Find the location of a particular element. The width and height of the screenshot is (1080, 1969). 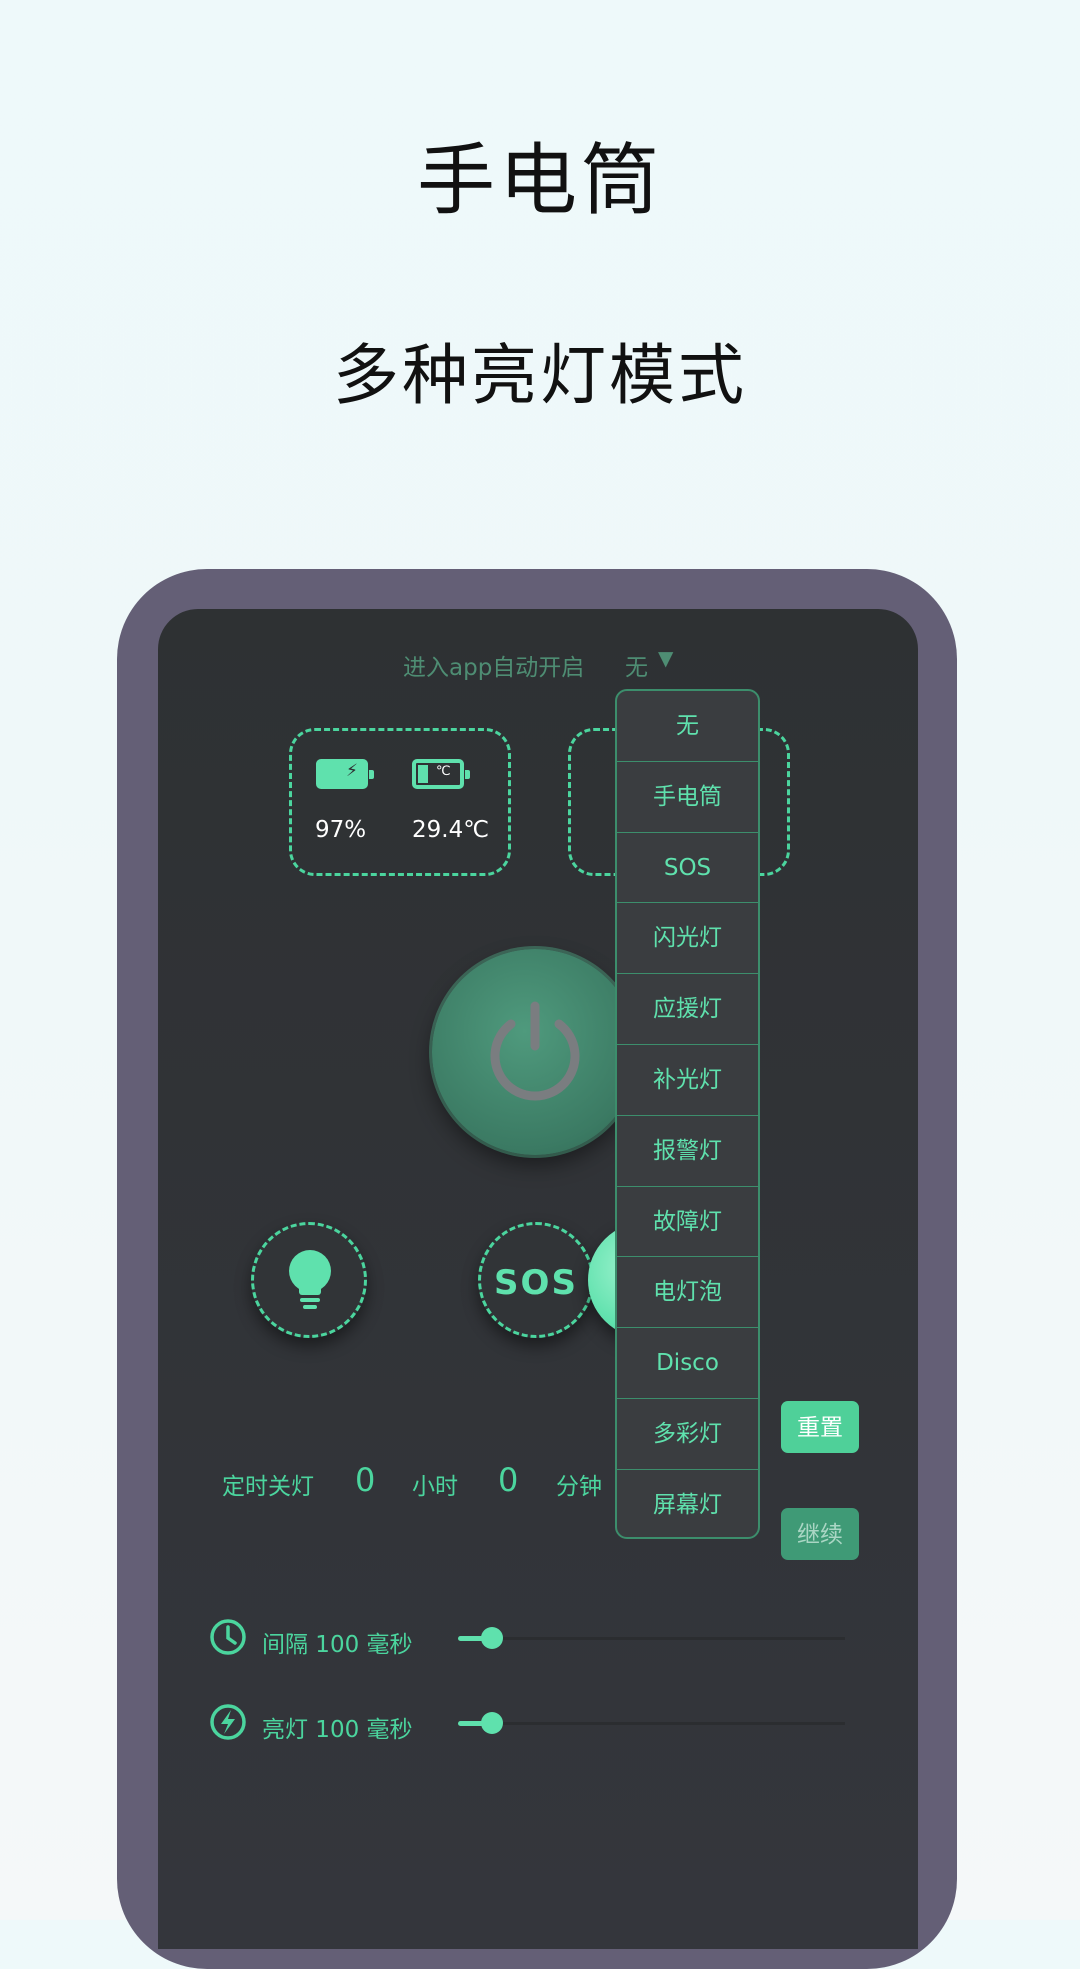

dropdown-option: 故障灯 is located at coordinates (687, 1222).